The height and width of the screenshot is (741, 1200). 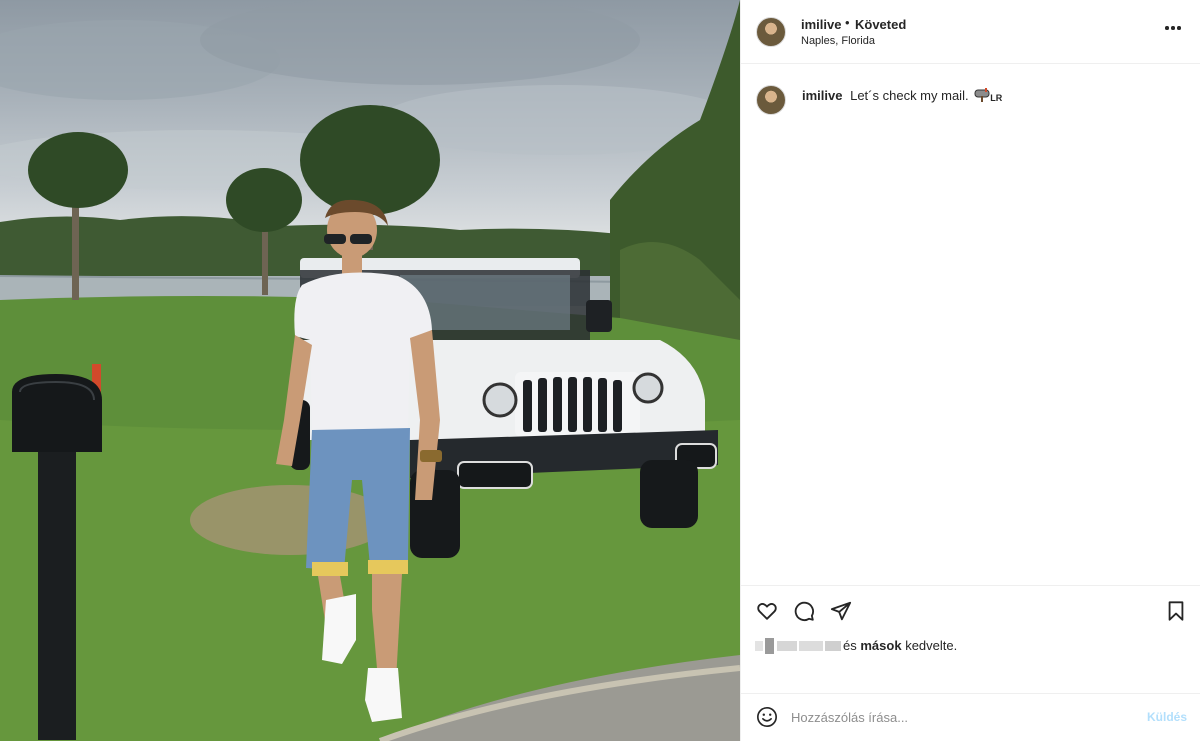 I want to click on heart-icon, so click(x=767, y=611).